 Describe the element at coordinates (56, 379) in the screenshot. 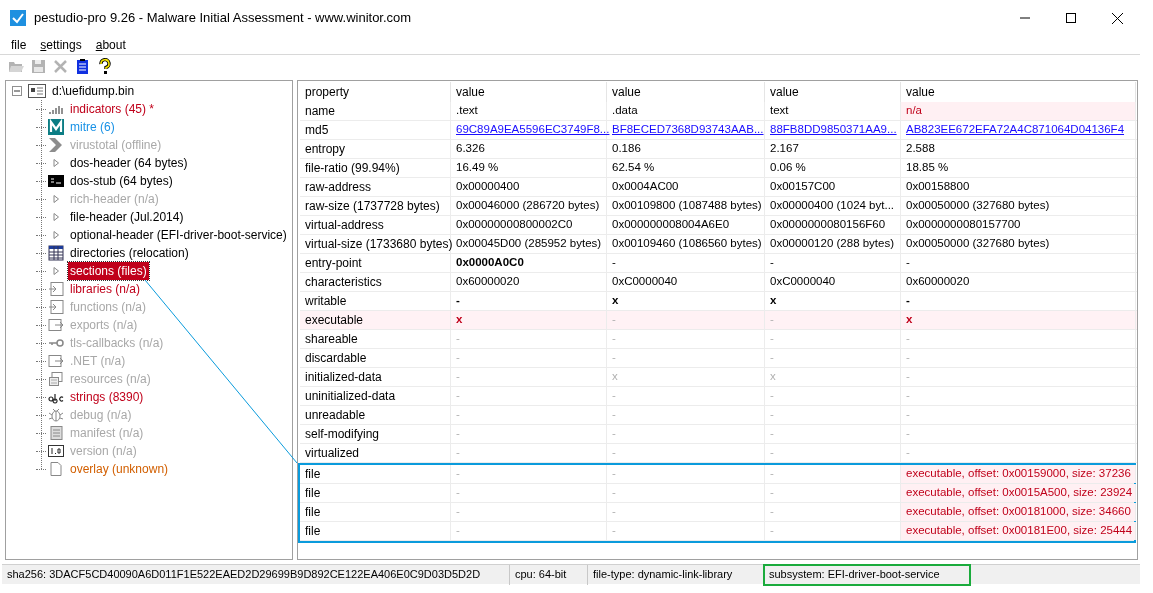

I see `resources-icon` at that location.